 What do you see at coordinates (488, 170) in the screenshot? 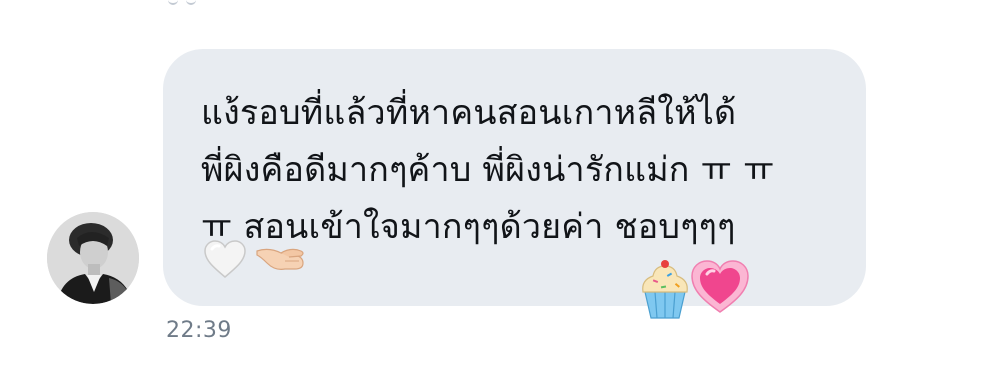
I see `message-line: พี่ผิงคือดีมากๆค้าบ พี่ผิงน่ารักแม่ก ㅠ ㅠ` at bounding box center [488, 170].